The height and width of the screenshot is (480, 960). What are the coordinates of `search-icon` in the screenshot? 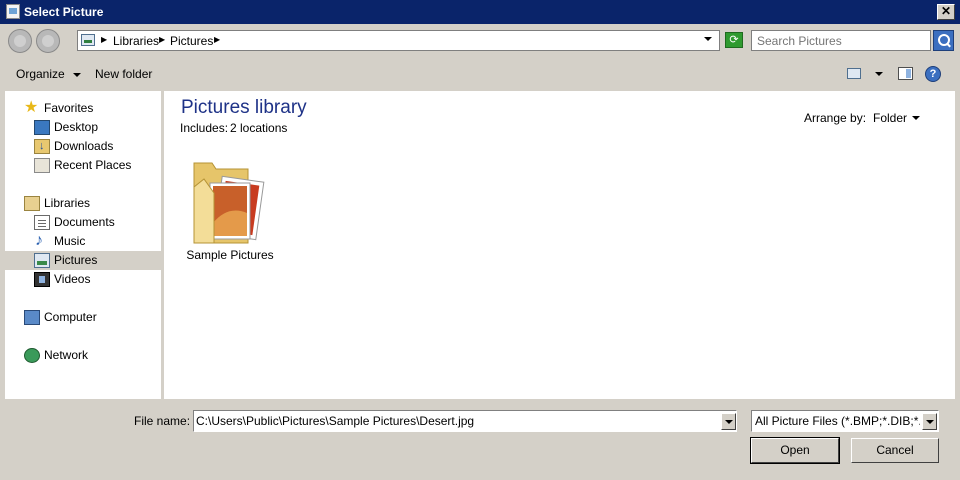 It's located at (943, 40).